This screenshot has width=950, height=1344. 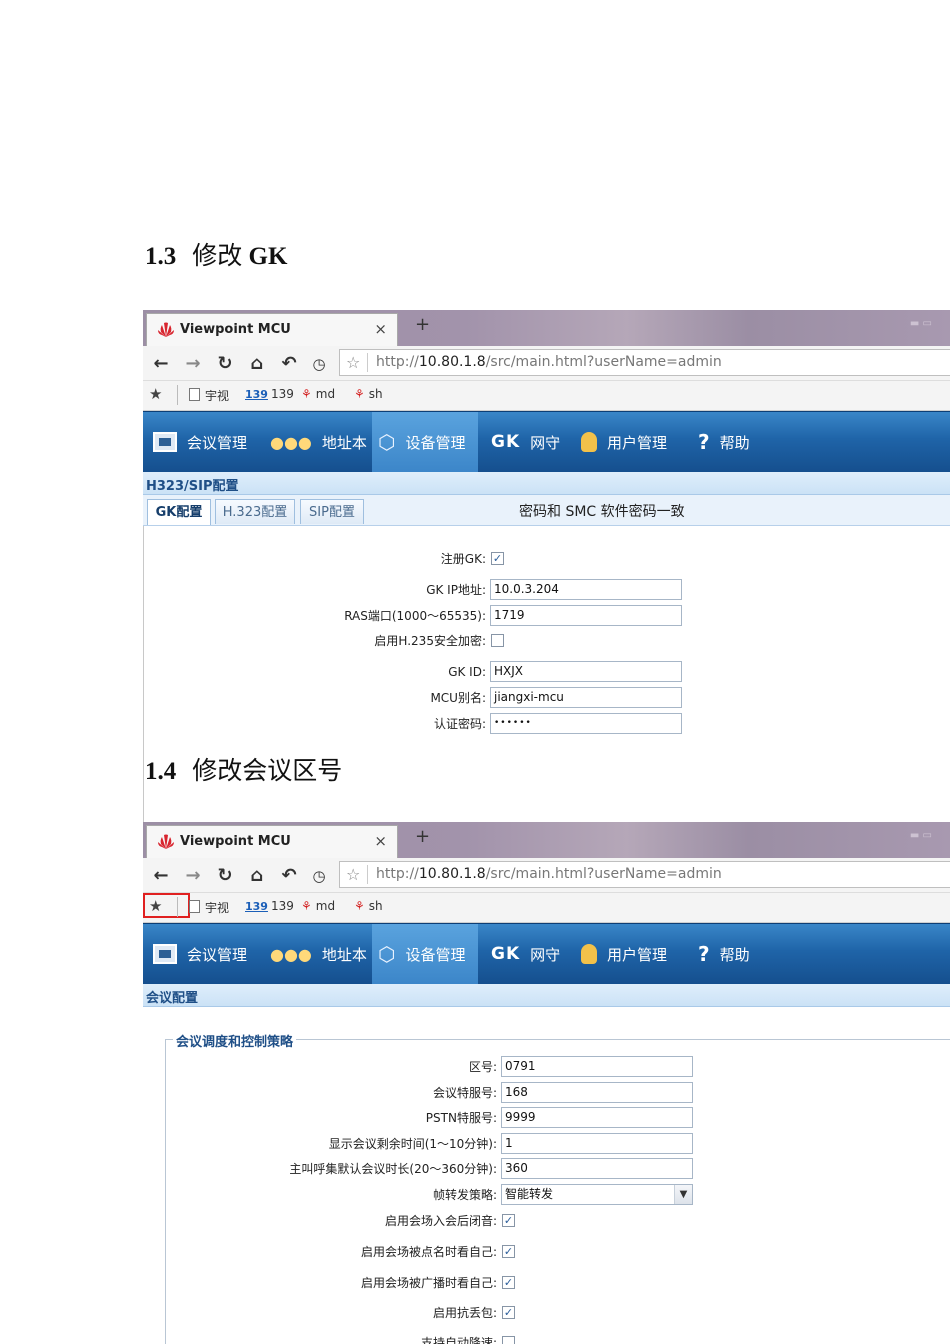 What do you see at coordinates (597, 1066) in the screenshot?
I see `area-code-input: 0791` at bounding box center [597, 1066].